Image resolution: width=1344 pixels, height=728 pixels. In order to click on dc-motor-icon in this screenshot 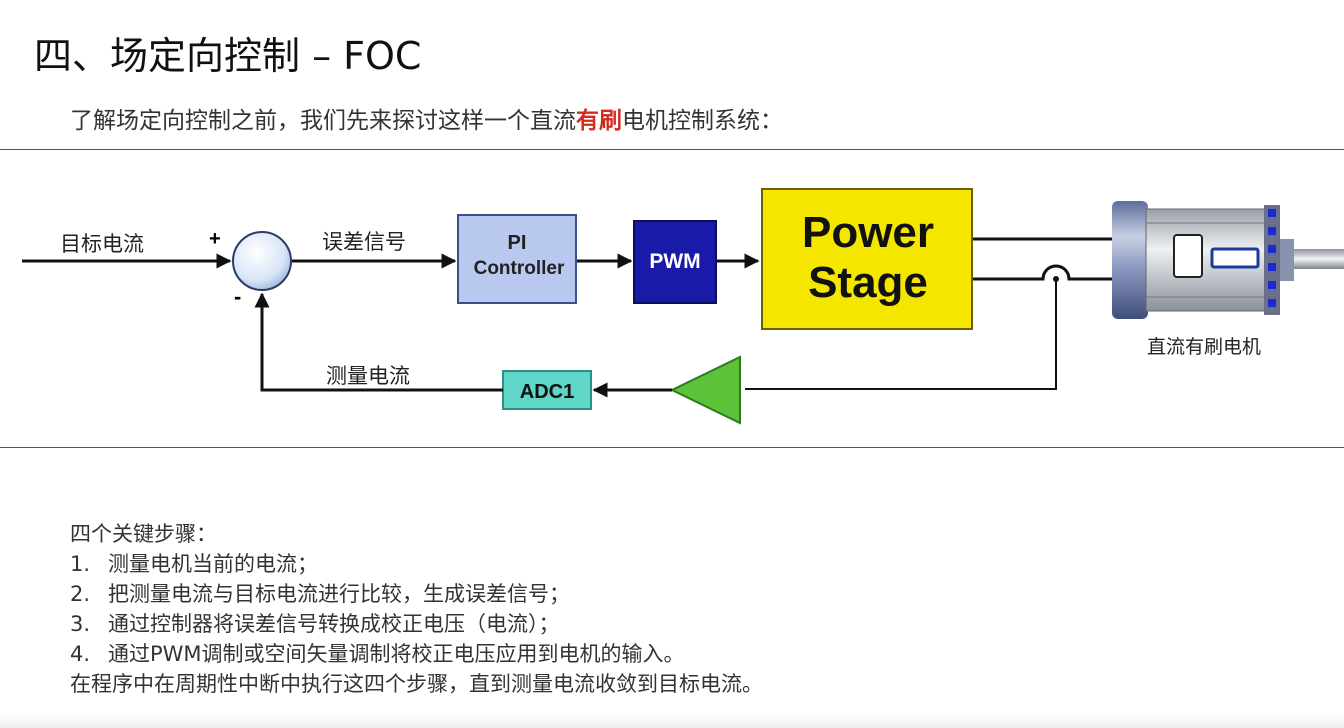, I will do `click(1228, 260)`.